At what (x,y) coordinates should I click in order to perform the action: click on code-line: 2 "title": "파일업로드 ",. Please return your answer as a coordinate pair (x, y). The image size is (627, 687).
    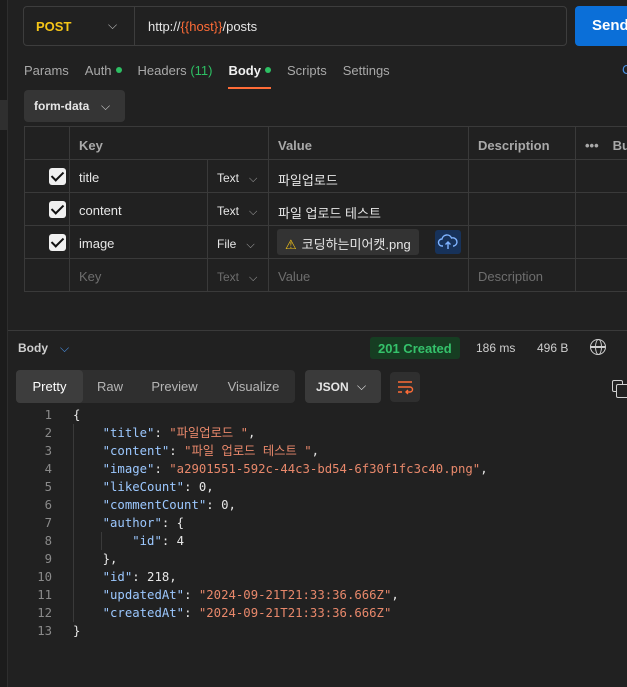
    Looking at the image, I should click on (313, 433).